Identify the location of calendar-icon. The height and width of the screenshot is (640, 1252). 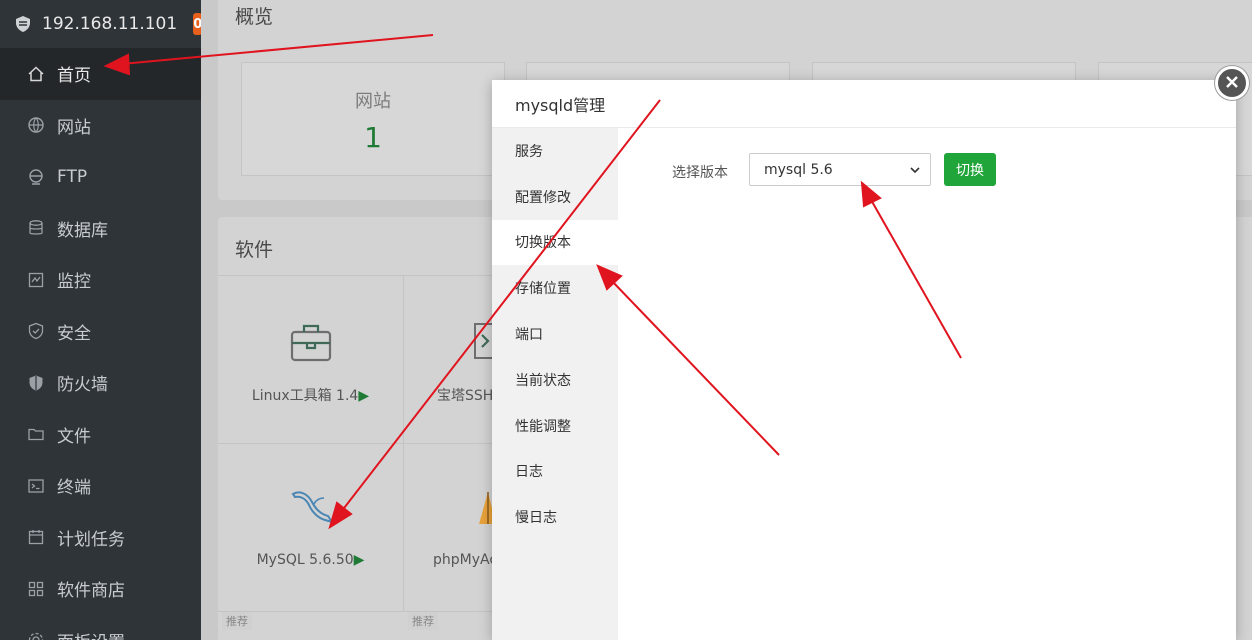
(36, 537).